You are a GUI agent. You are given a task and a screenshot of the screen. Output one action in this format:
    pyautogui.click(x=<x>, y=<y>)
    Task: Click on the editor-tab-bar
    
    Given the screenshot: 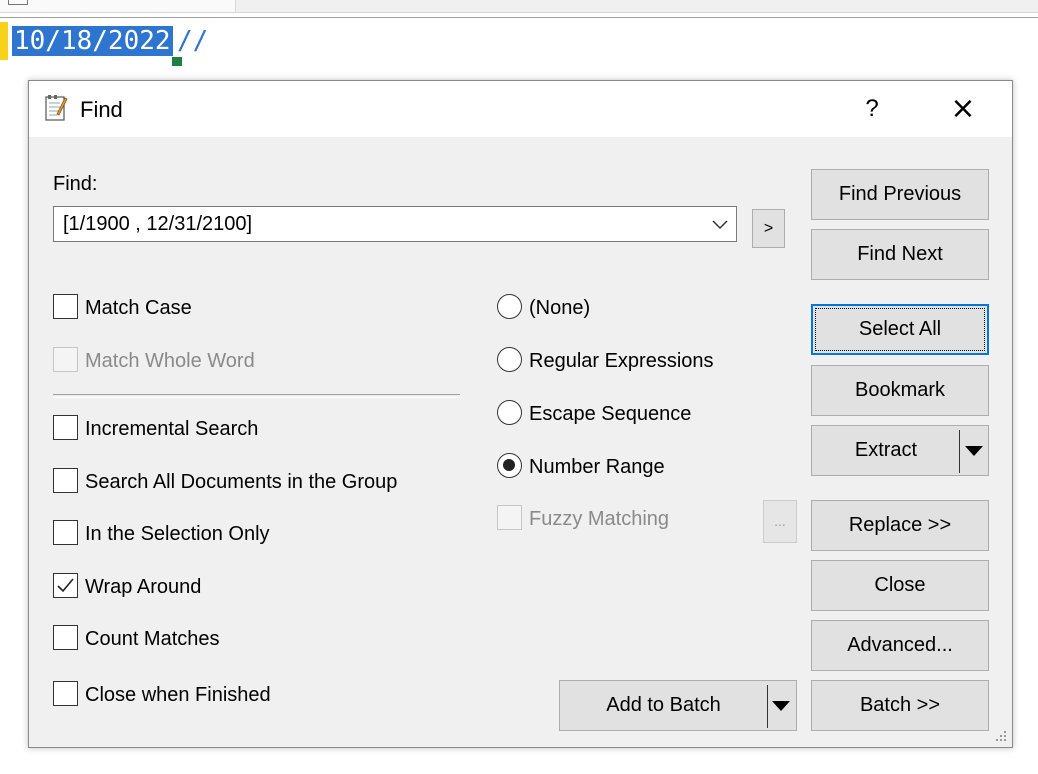 What is the action you would take?
    pyautogui.click(x=519, y=9)
    